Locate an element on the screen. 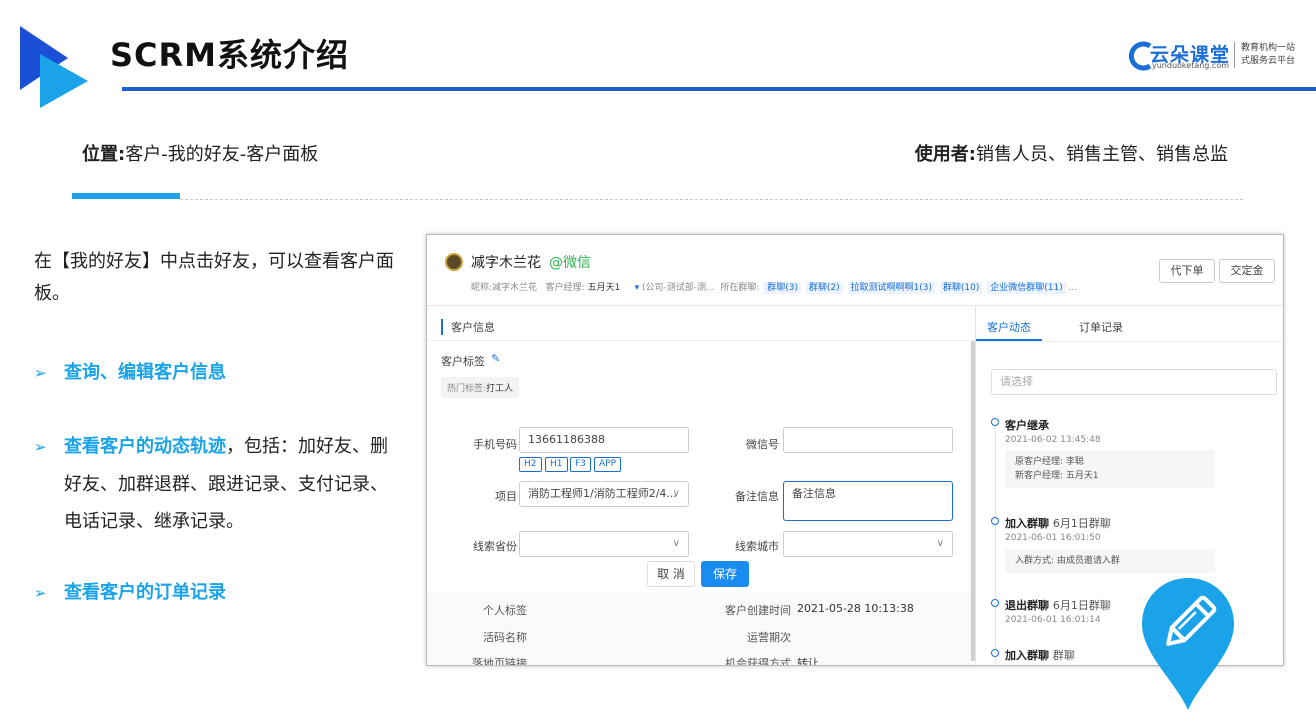  hot-tag-label: 热门标签: is located at coordinates (467, 389).